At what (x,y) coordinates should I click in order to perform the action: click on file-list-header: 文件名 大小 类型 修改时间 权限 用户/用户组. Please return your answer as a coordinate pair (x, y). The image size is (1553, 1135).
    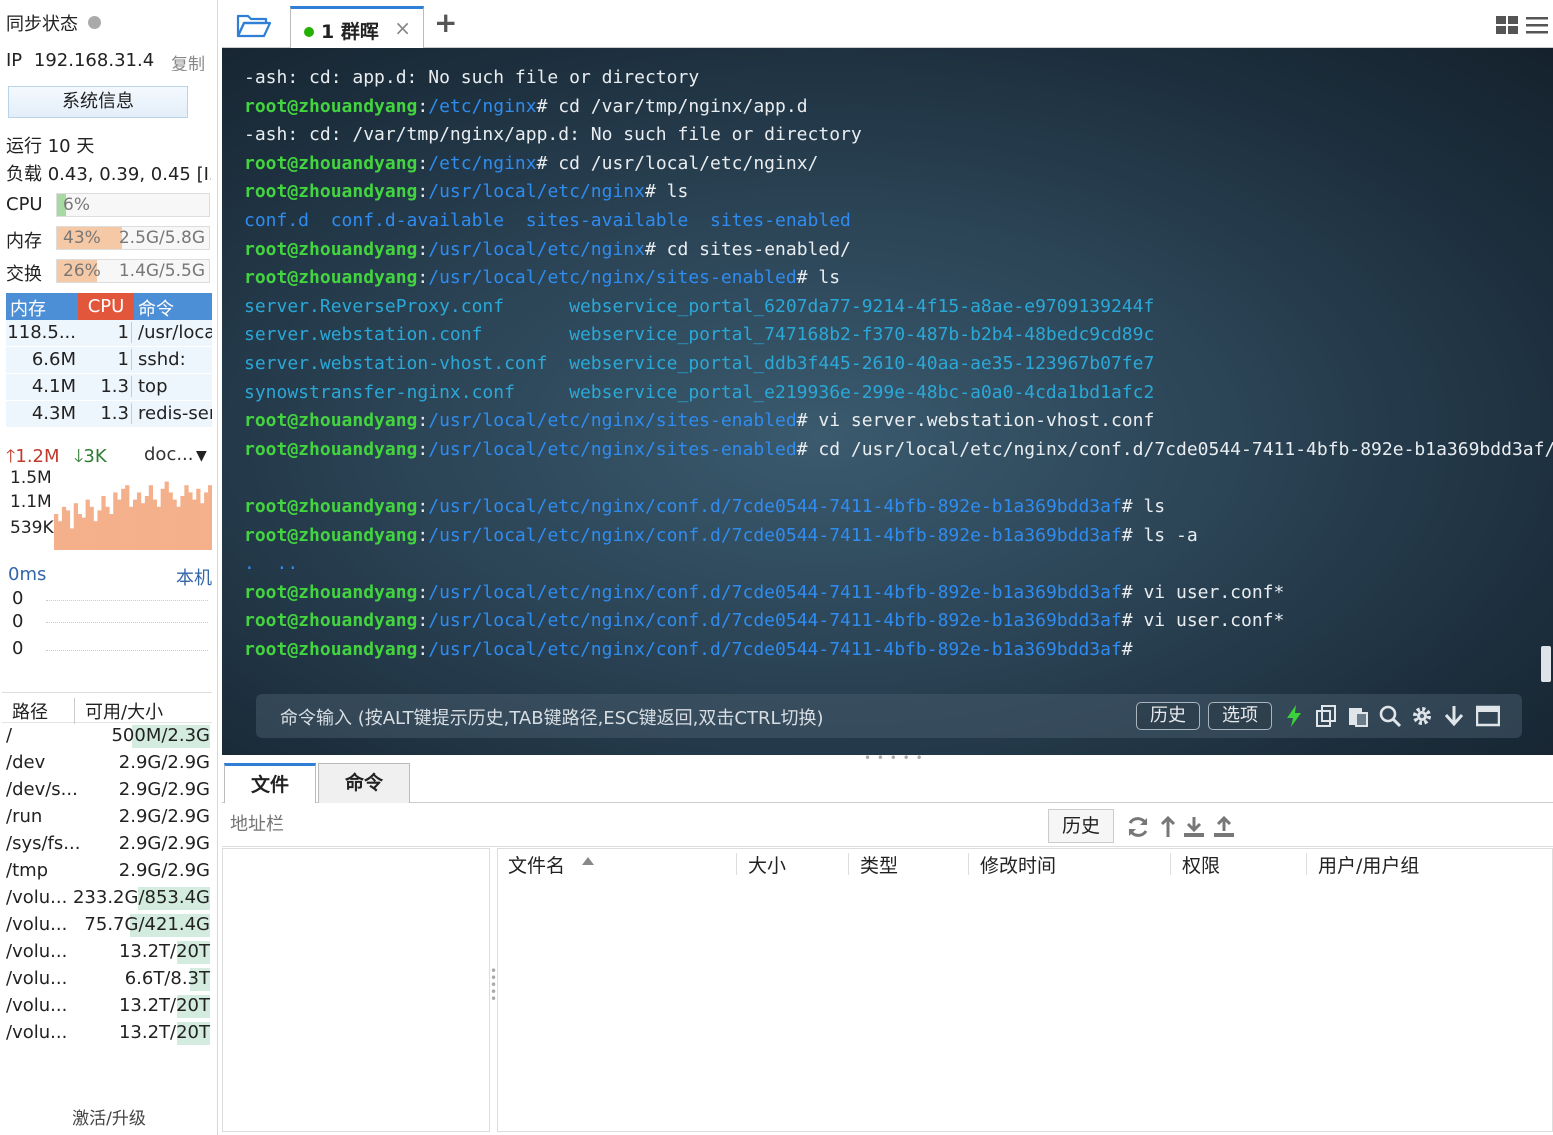
    Looking at the image, I should click on (1025, 864).